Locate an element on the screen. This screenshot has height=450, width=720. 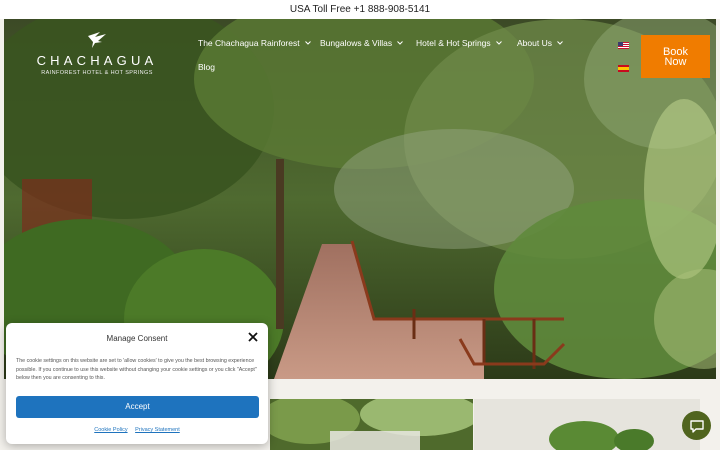
toll-free-phone: USA Toll Free +1 888-908-5141 is located at coordinates (360, 9).